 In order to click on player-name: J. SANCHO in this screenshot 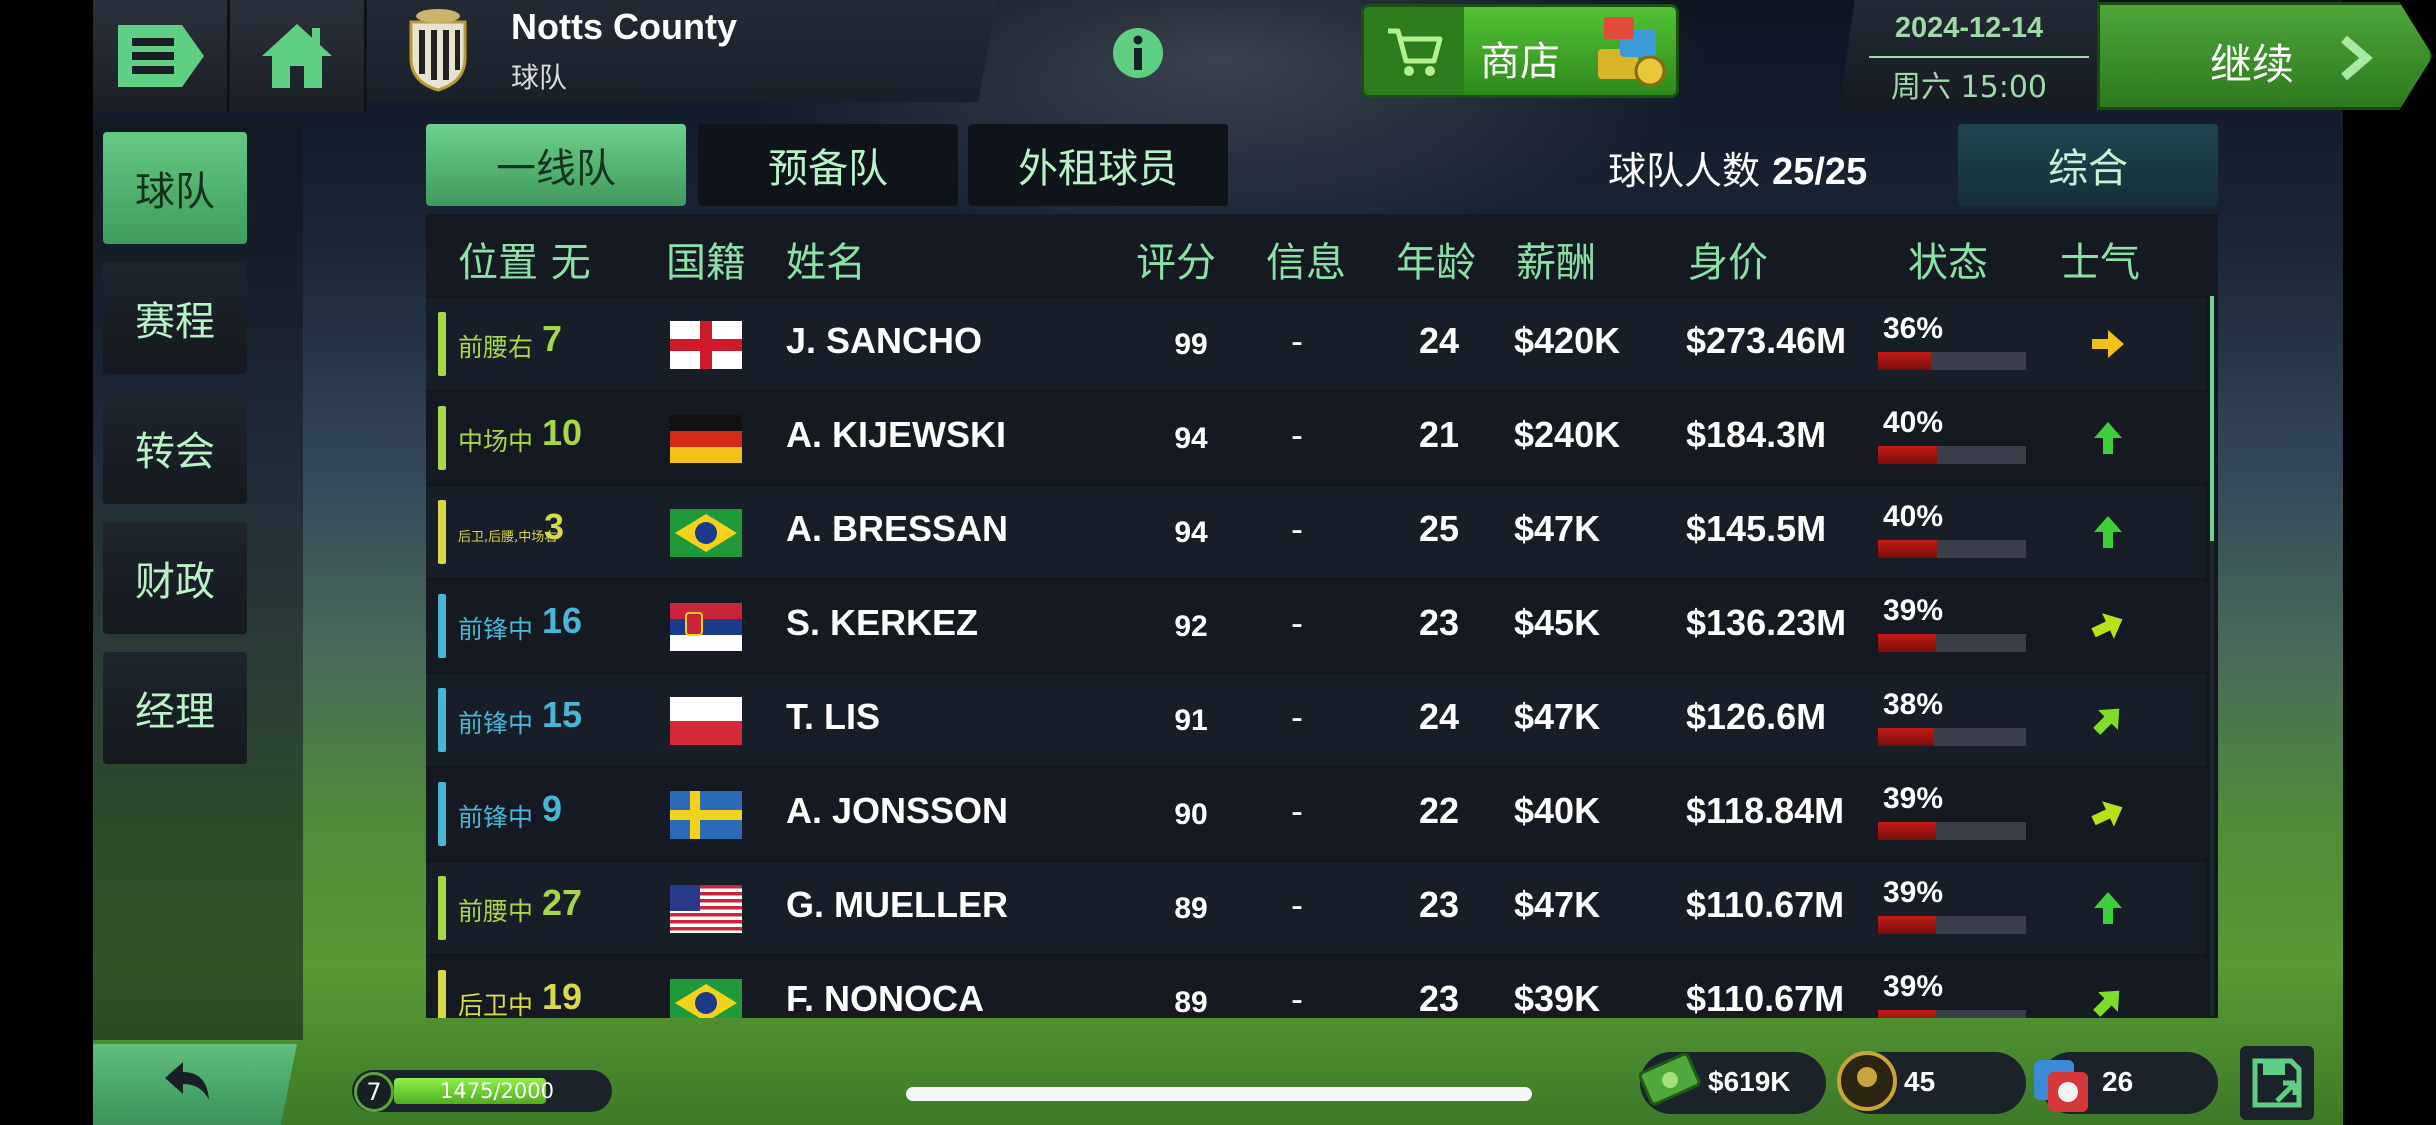, I will do `click(884, 341)`.